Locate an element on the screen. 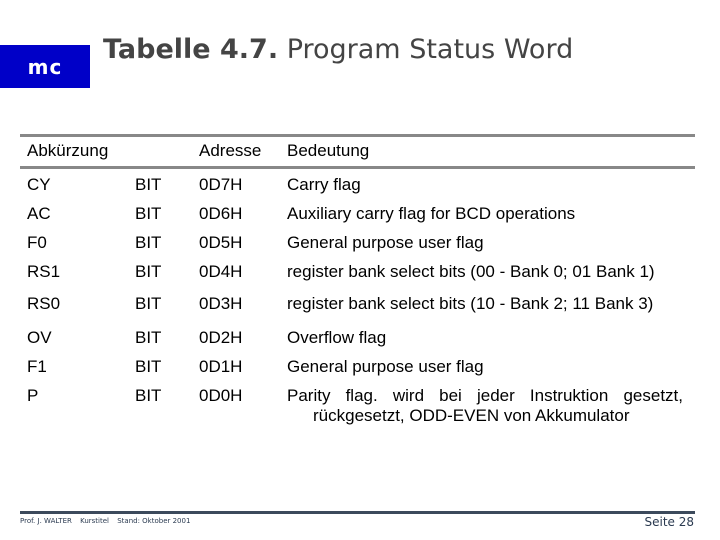  row-abbr: F1 is located at coordinates (37, 366).